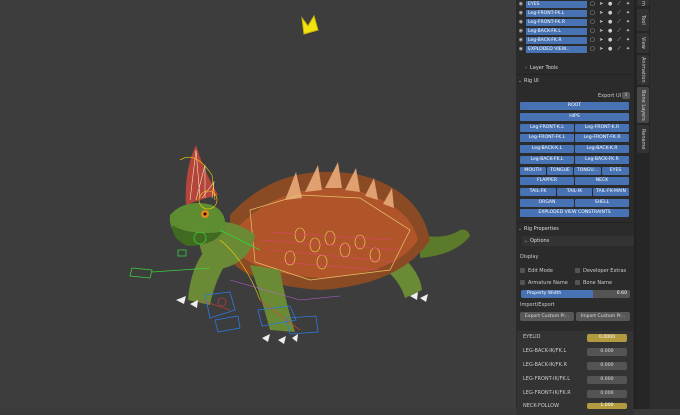 The height and width of the screenshot is (415, 680). What do you see at coordinates (575, 294) in the screenshot?
I see `property-width-slider: Property Width 0.60` at bounding box center [575, 294].